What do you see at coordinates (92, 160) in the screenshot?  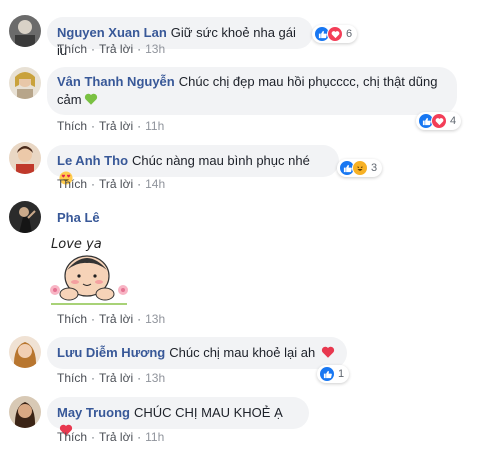 I see `commenter-name: Le Anh Tho` at bounding box center [92, 160].